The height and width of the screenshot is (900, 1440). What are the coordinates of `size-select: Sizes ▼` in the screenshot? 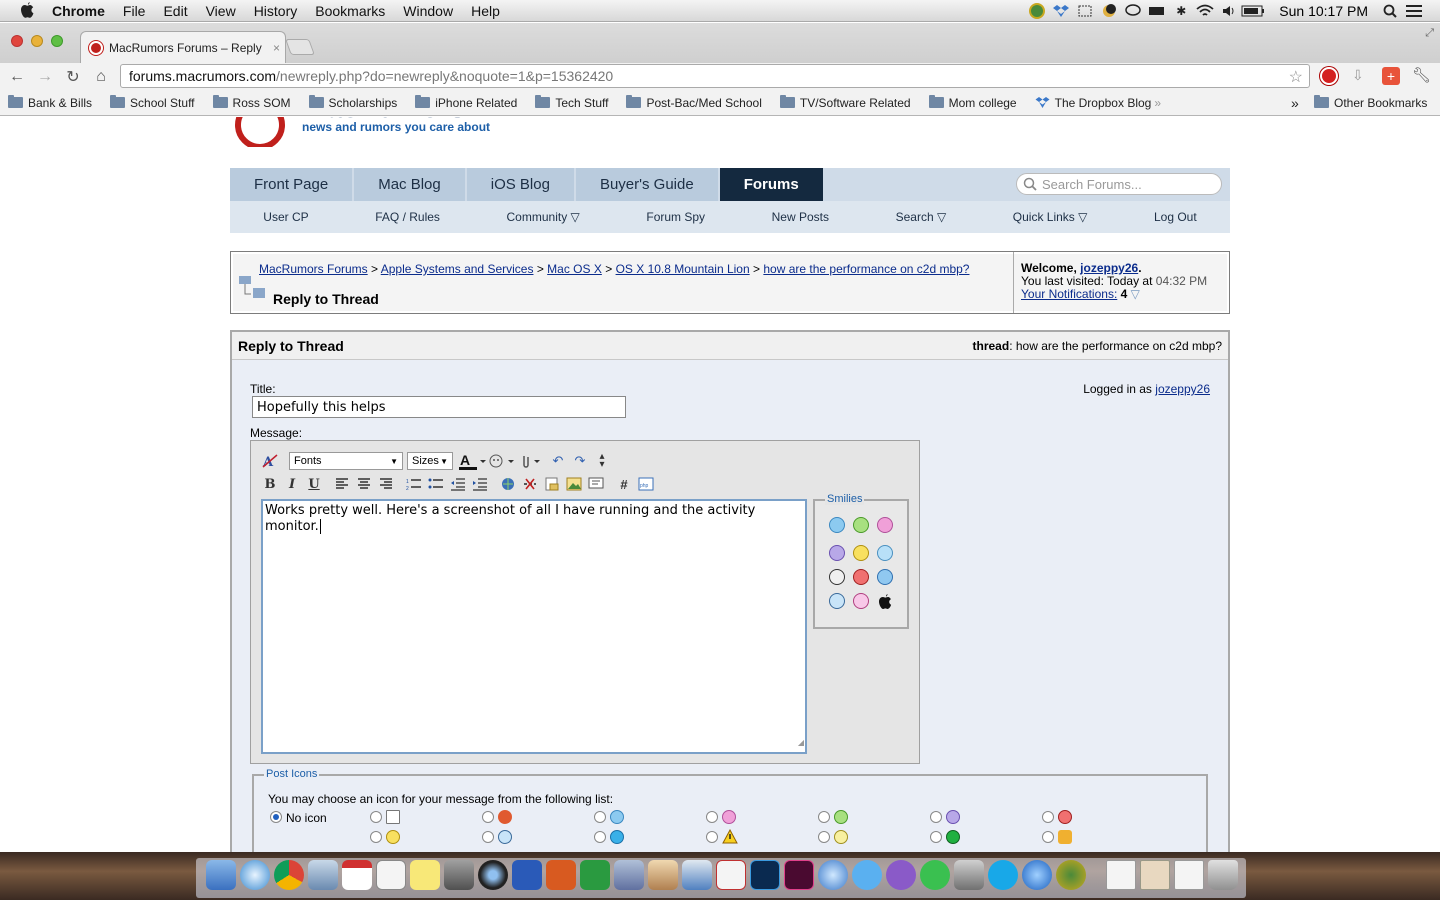 It's located at (430, 461).